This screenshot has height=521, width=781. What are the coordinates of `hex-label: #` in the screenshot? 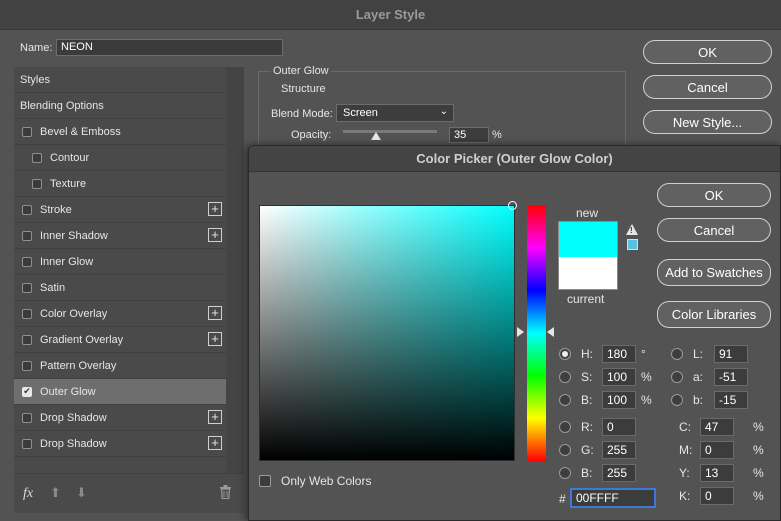 It's located at (562, 499).